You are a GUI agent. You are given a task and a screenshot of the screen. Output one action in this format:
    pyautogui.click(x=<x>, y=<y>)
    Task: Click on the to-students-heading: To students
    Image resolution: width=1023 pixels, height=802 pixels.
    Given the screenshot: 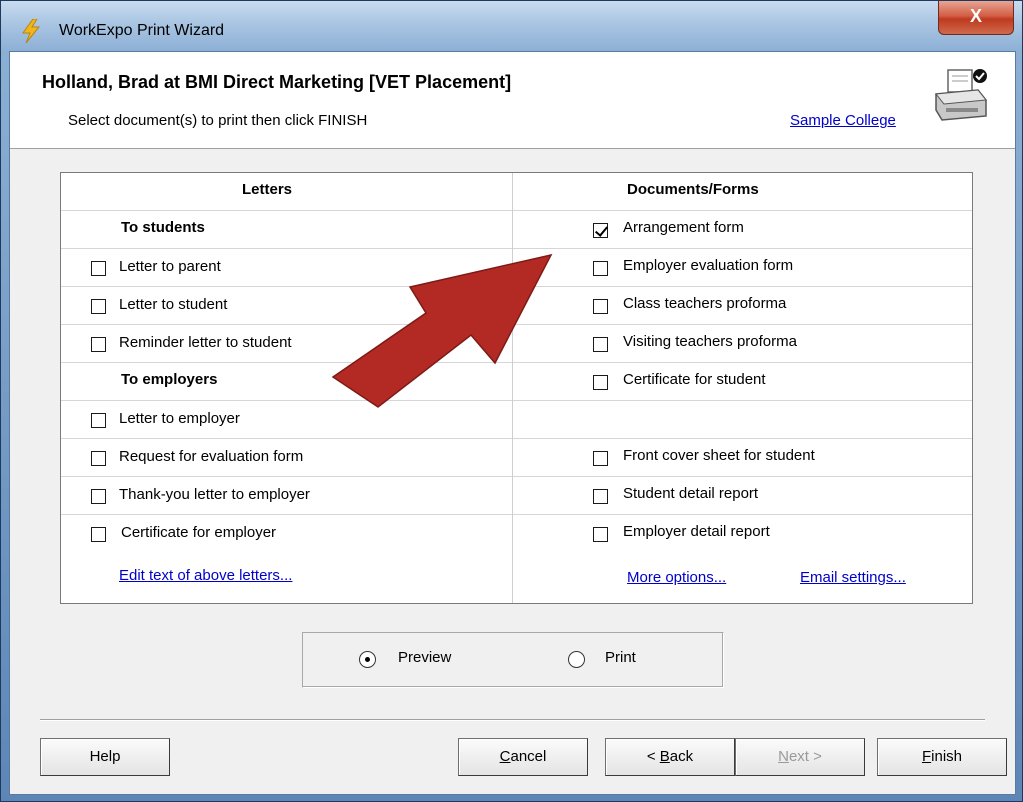 What is the action you would take?
    pyautogui.click(x=163, y=227)
    